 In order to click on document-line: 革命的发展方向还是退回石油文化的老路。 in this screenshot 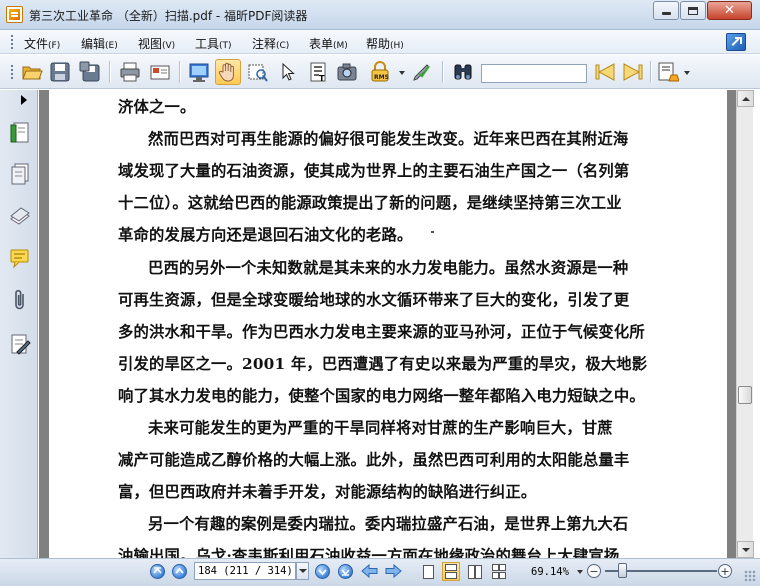, I will do `click(265, 235)`.